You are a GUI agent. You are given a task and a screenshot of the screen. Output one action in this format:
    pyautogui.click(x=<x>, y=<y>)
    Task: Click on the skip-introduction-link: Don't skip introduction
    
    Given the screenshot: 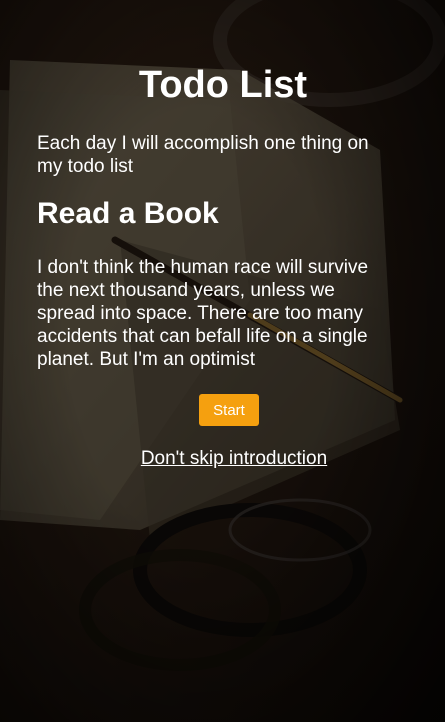 What is the action you would take?
    pyautogui.click(x=234, y=459)
    